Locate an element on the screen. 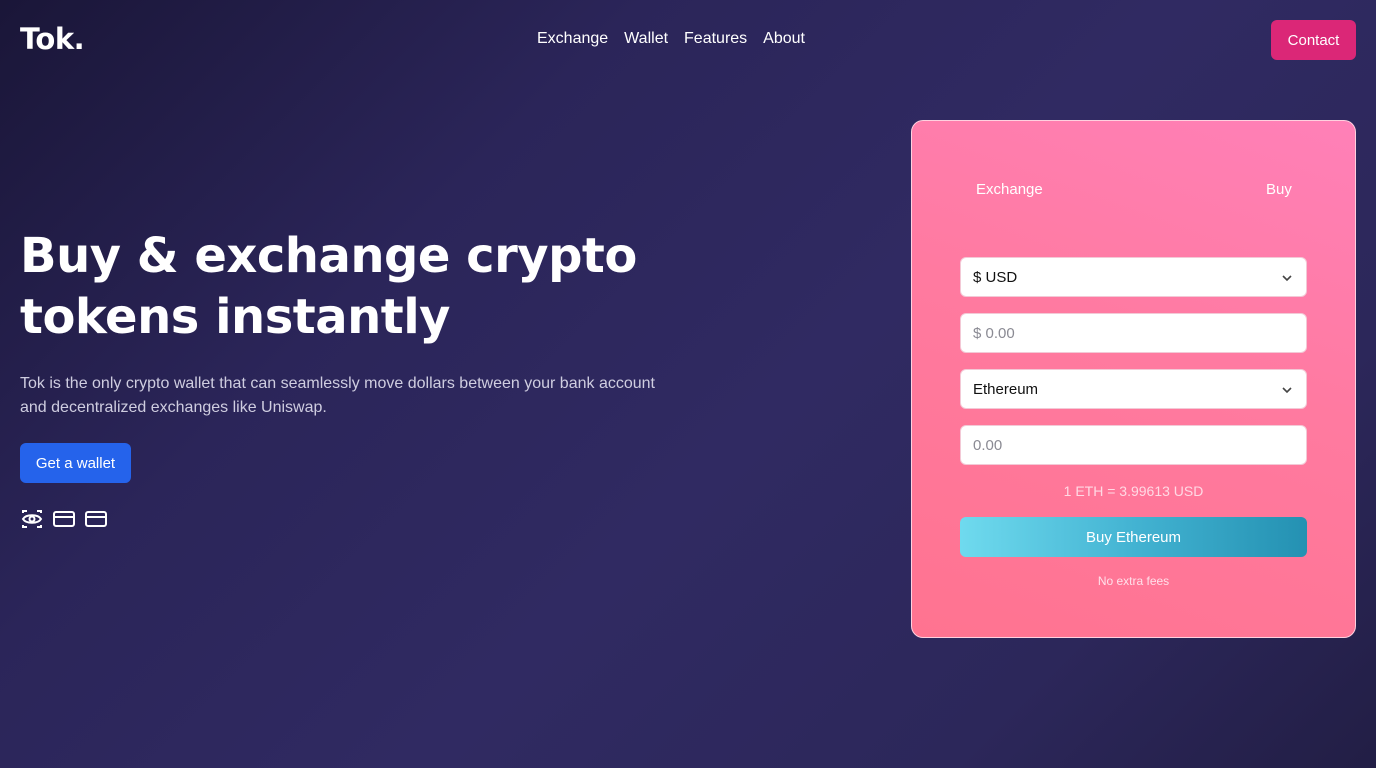 Image resolution: width=1376 pixels, height=768 pixels. exchange-rate: 1 ETH = 3.99613 USD is located at coordinates (1133, 491).